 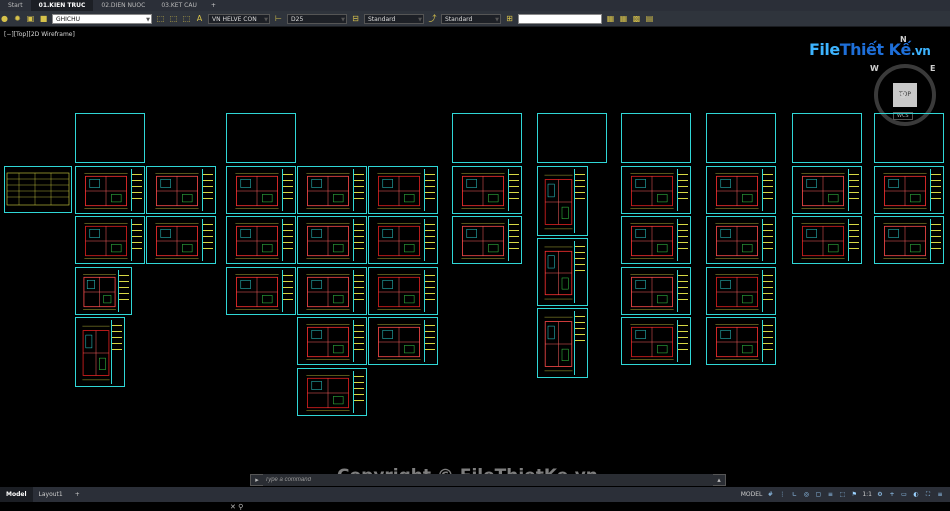 What do you see at coordinates (794, 494) in the screenshot?
I see `ortho-icon: ∟` at bounding box center [794, 494].